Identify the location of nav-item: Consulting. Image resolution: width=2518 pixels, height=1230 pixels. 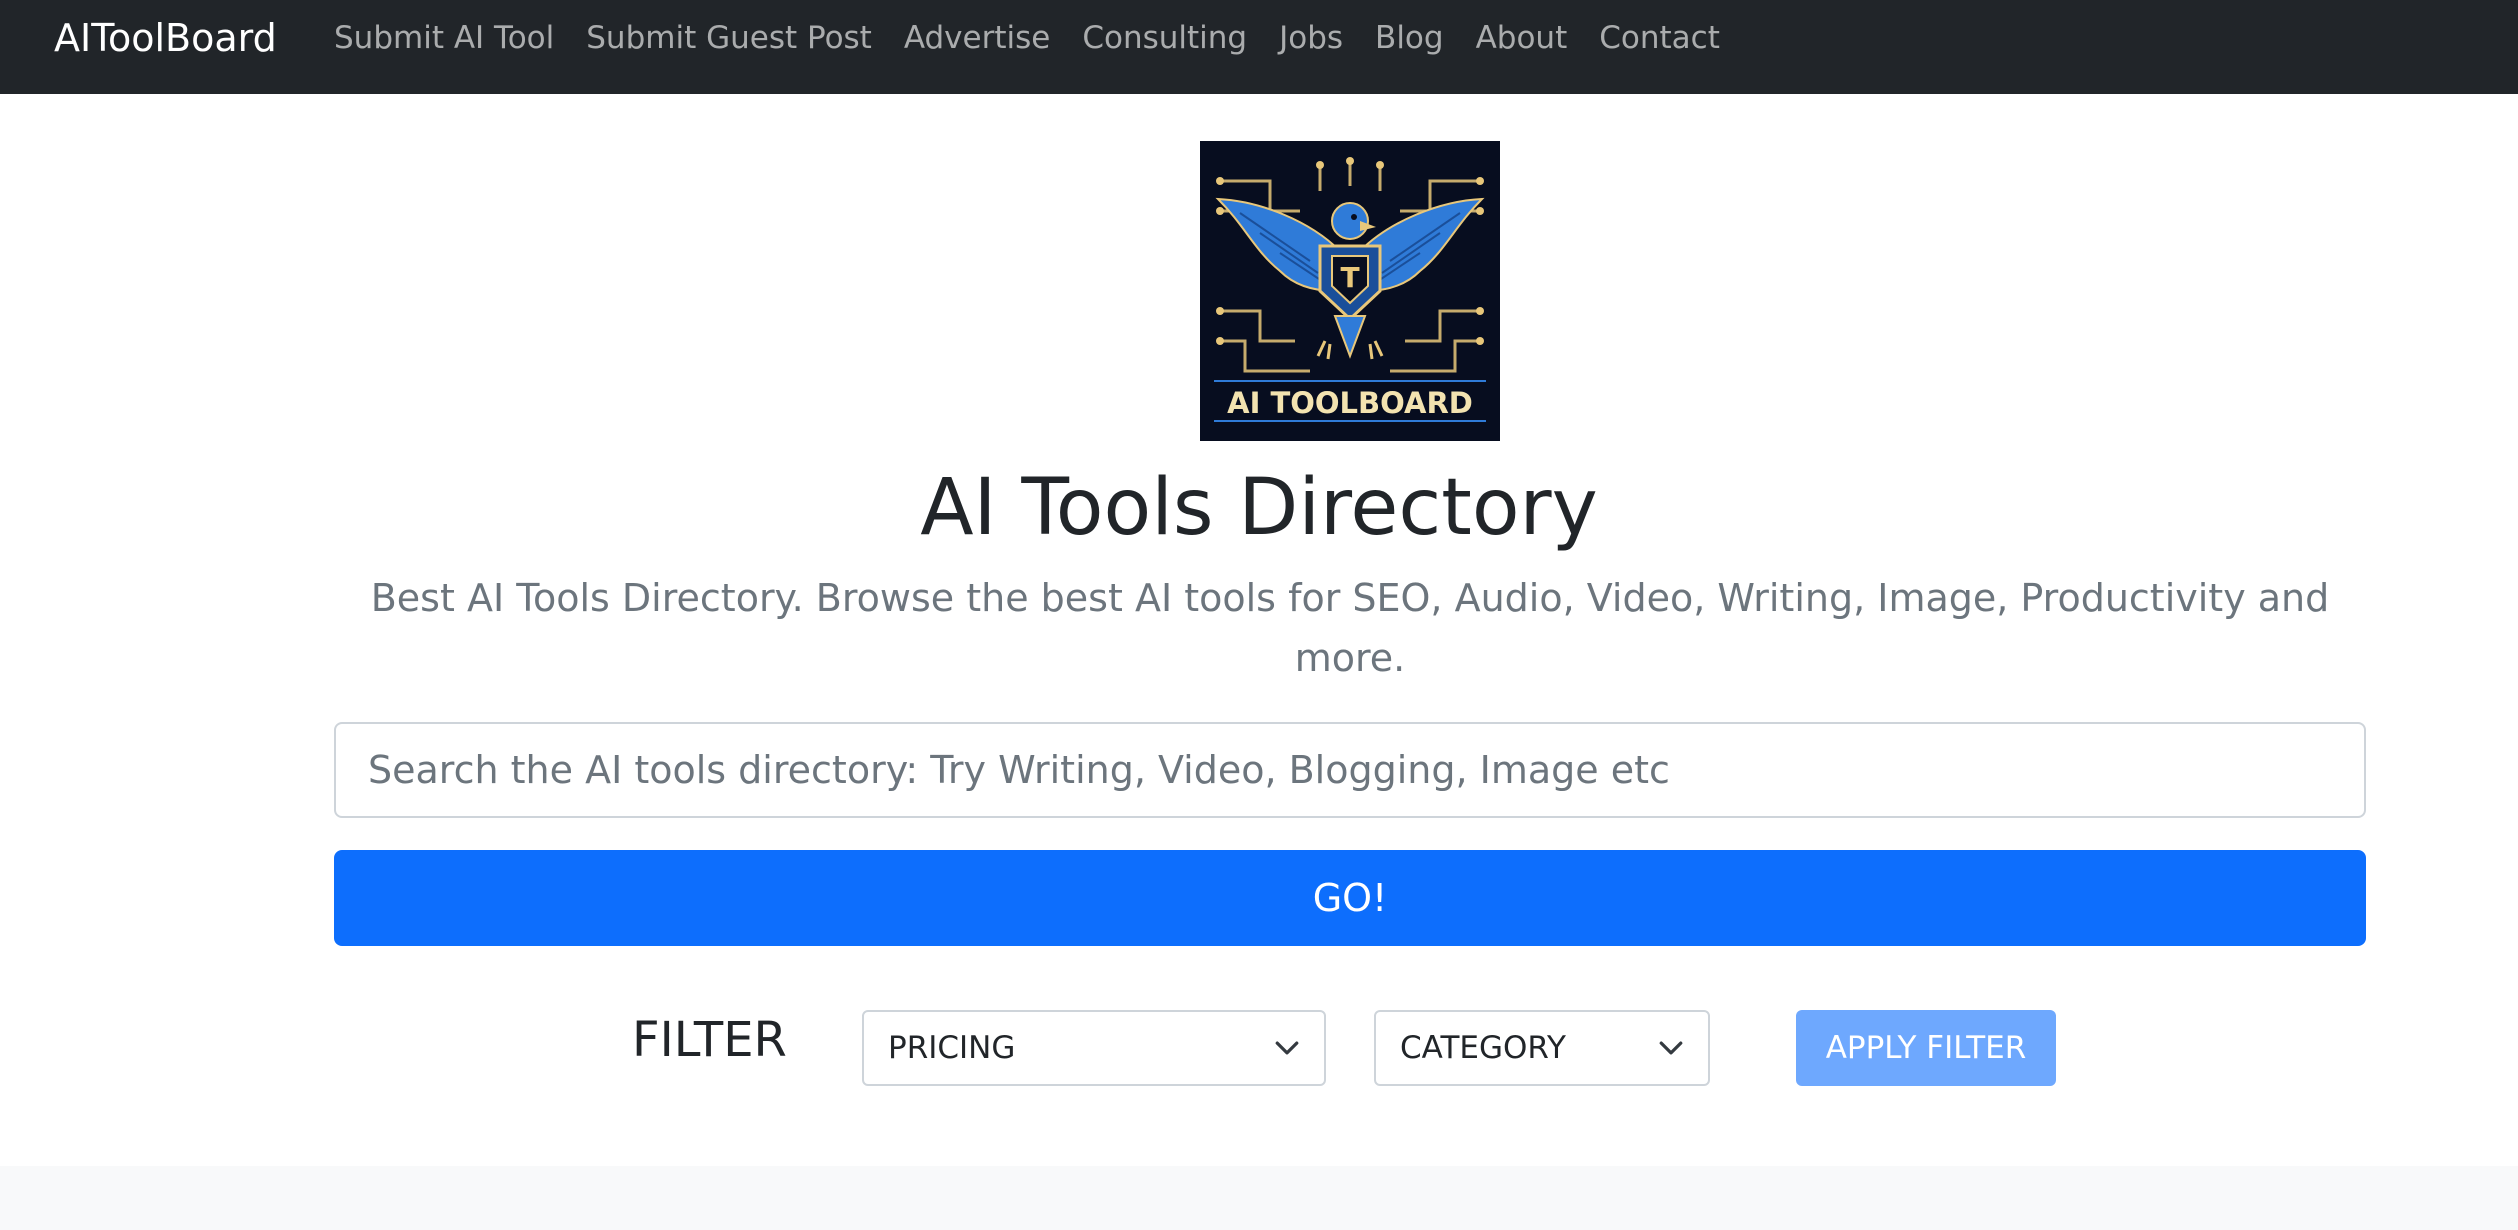
(1164, 38).